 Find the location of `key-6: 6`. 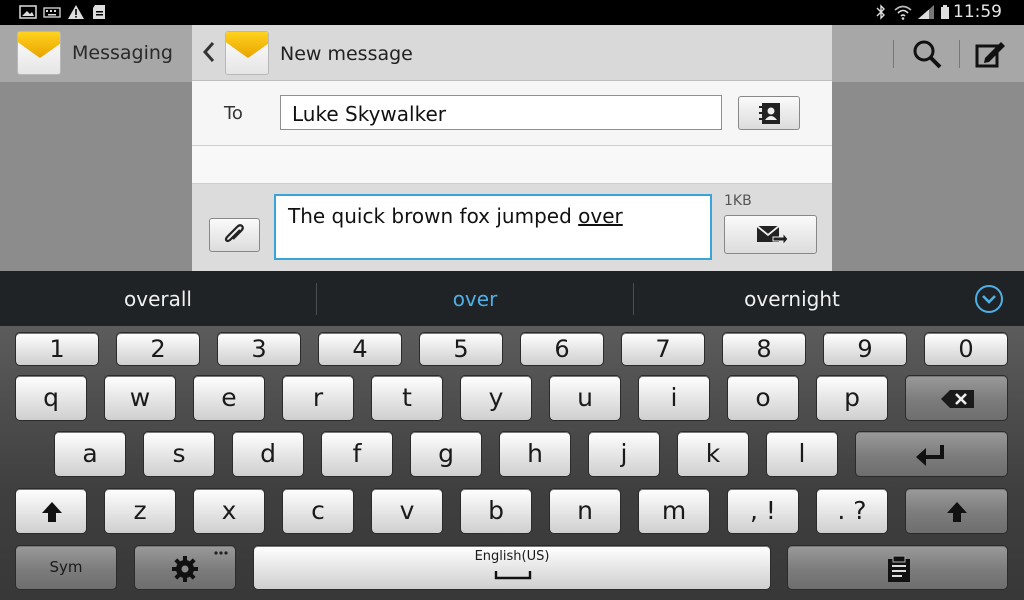

key-6: 6 is located at coordinates (562, 349).